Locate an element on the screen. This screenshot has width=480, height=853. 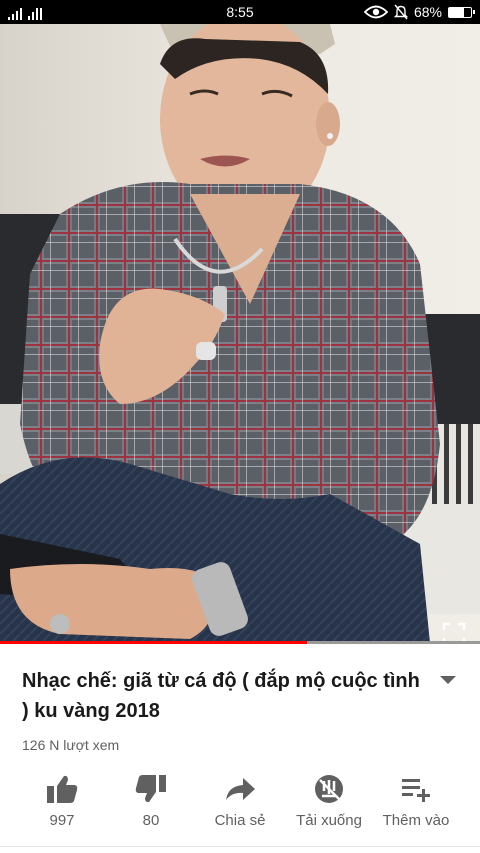
download-icon is located at coordinates (329, 789).